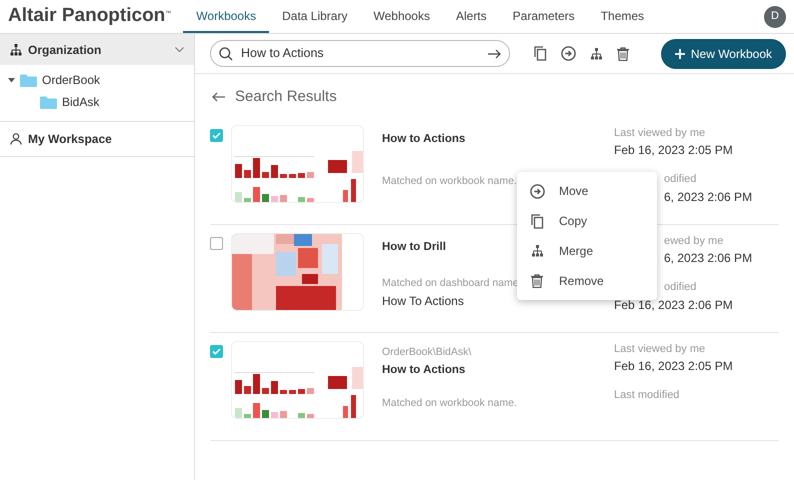  I want to click on match-note: Matched on dashboard name, so click(450, 283).